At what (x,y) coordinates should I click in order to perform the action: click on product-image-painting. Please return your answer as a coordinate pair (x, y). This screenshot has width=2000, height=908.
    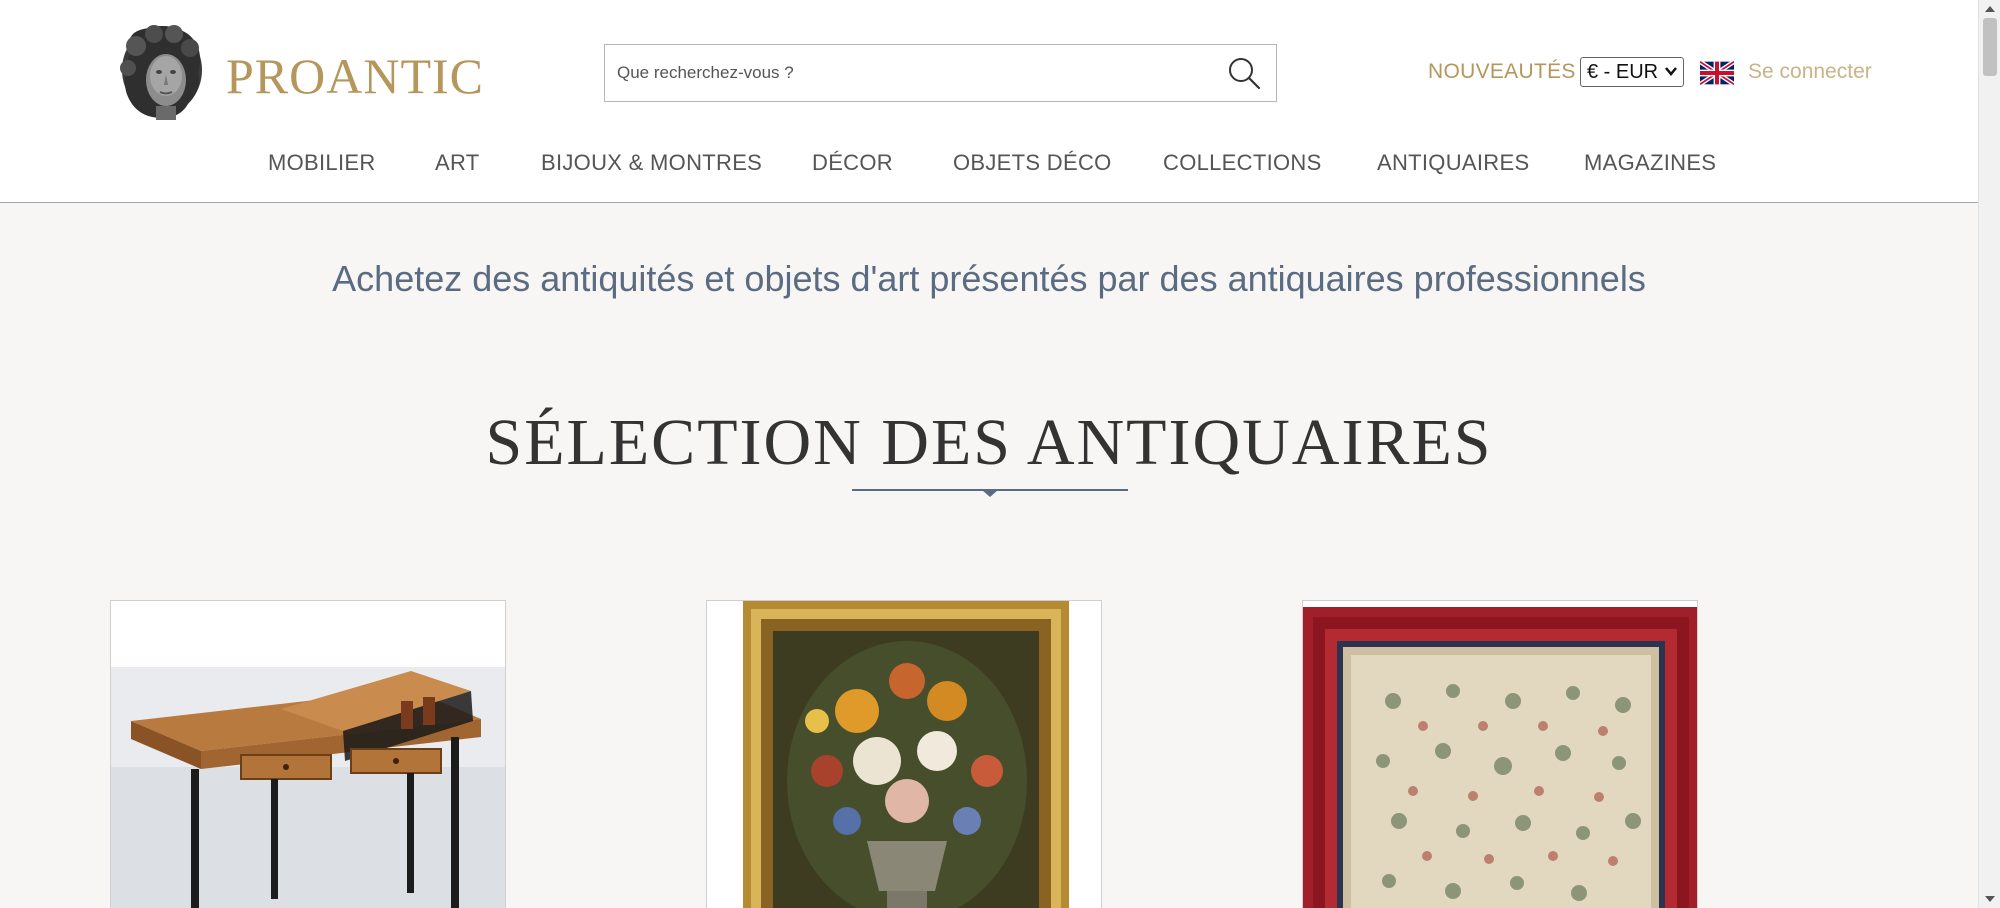
    Looking at the image, I should click on (904, 754).